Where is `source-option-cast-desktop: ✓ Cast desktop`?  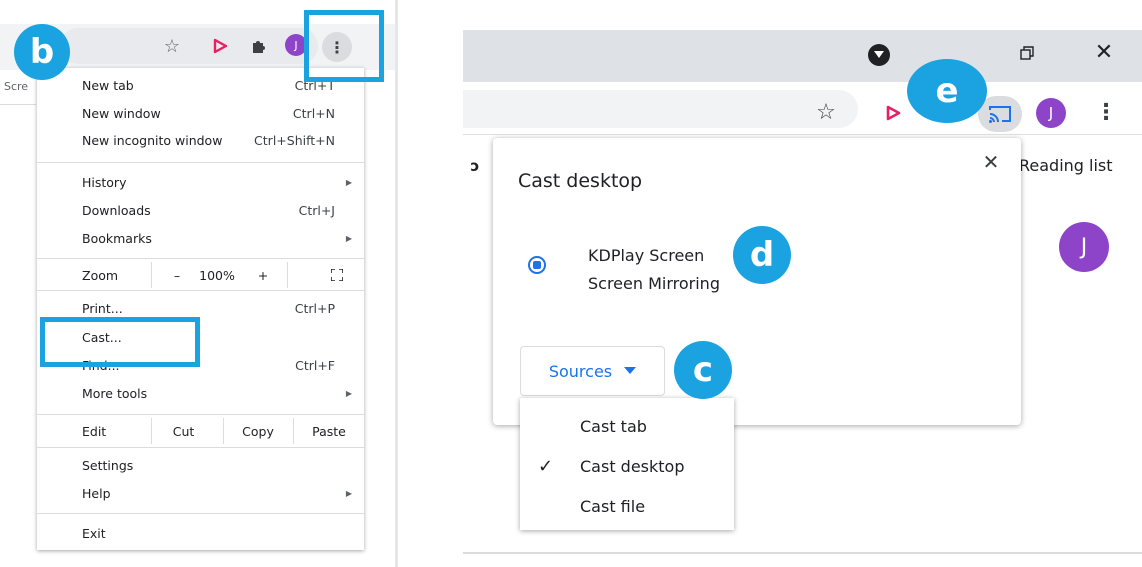
source-option-cast-desktop: ✓ Cast desktop is located at coordinates (627, 466).